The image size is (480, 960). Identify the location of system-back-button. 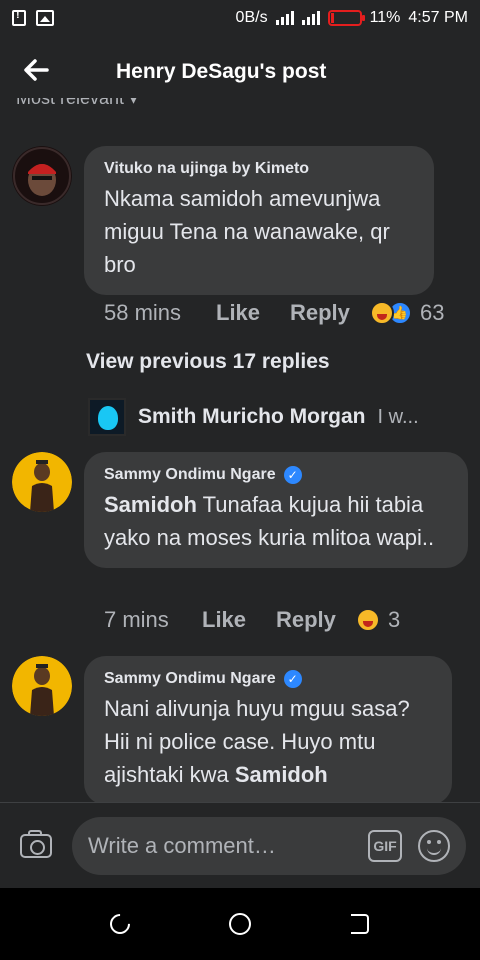
(360, 924).